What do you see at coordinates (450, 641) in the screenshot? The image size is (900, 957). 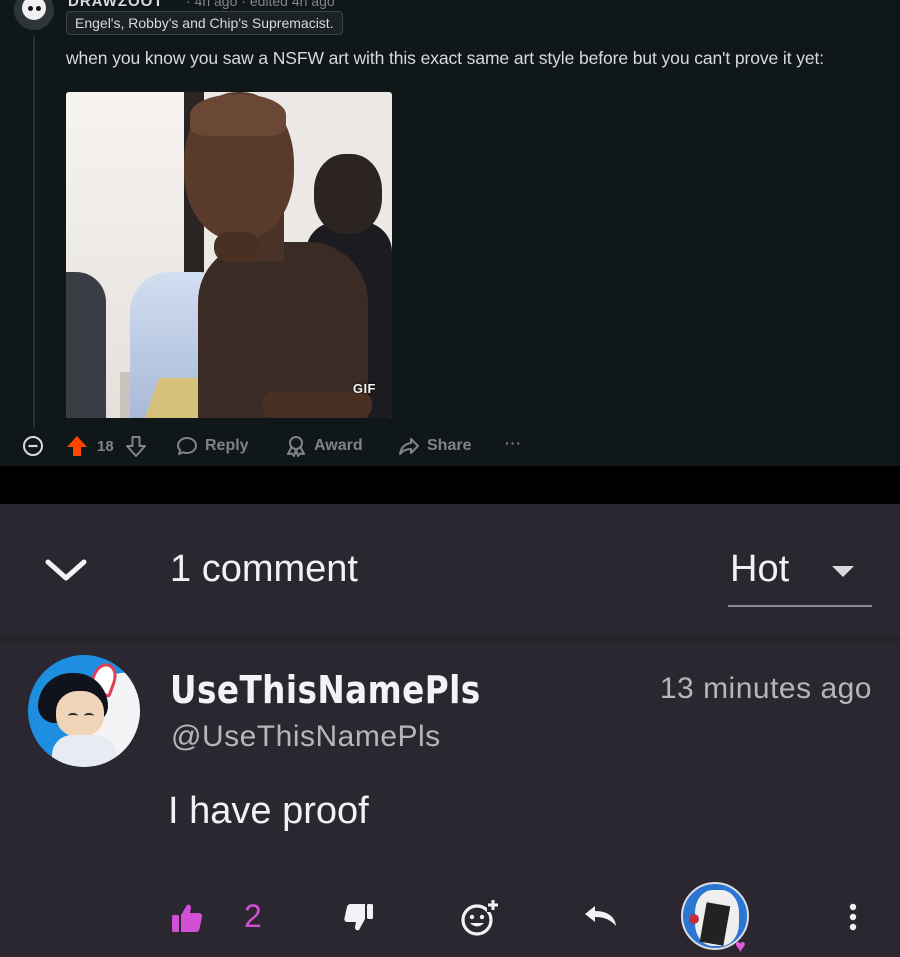 I see `header-shadow` at bounding box center [450, 641].